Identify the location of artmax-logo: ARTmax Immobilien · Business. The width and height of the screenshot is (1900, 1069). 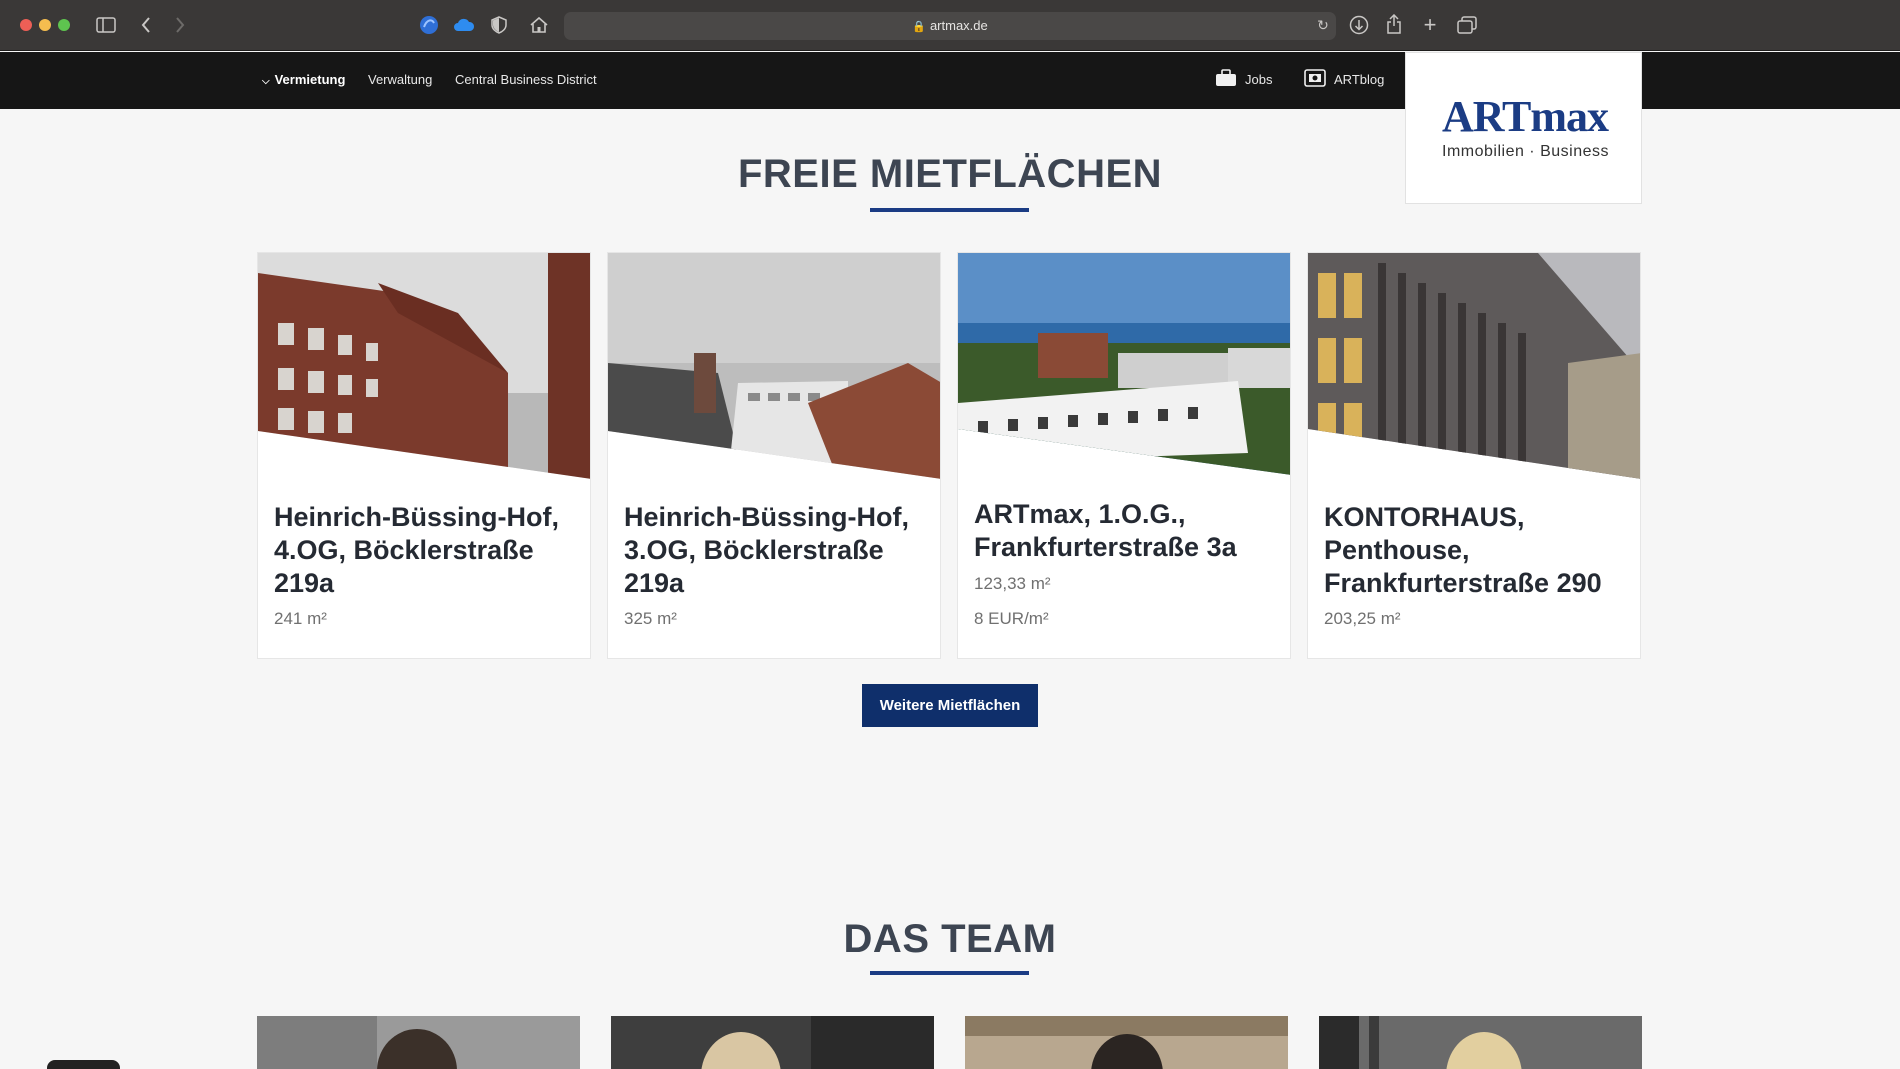
(1523, 128).